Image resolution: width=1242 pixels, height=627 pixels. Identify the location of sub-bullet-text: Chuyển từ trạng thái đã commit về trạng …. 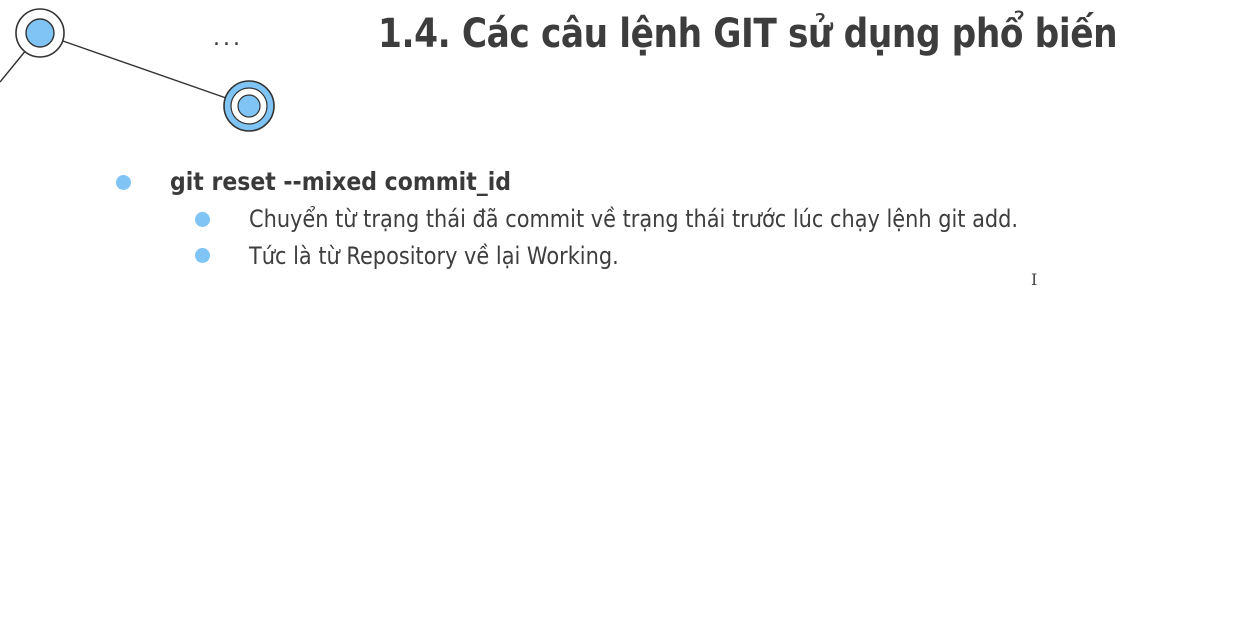
(634, 219).